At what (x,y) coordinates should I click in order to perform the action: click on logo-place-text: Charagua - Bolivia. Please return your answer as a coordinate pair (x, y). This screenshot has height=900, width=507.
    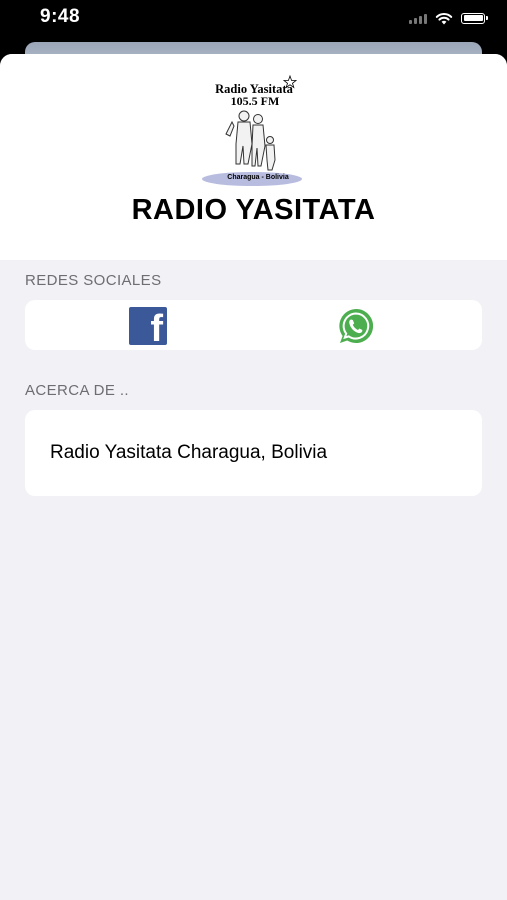
    Looking at the image, I should click on (258, 177).